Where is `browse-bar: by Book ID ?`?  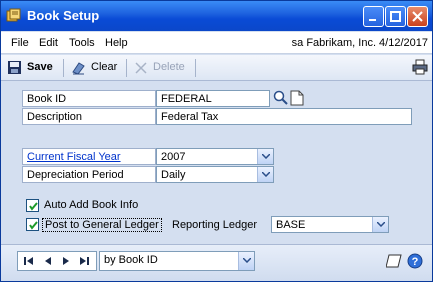 browse-bar: by Book ID ? is located at coordinates (216, 262).